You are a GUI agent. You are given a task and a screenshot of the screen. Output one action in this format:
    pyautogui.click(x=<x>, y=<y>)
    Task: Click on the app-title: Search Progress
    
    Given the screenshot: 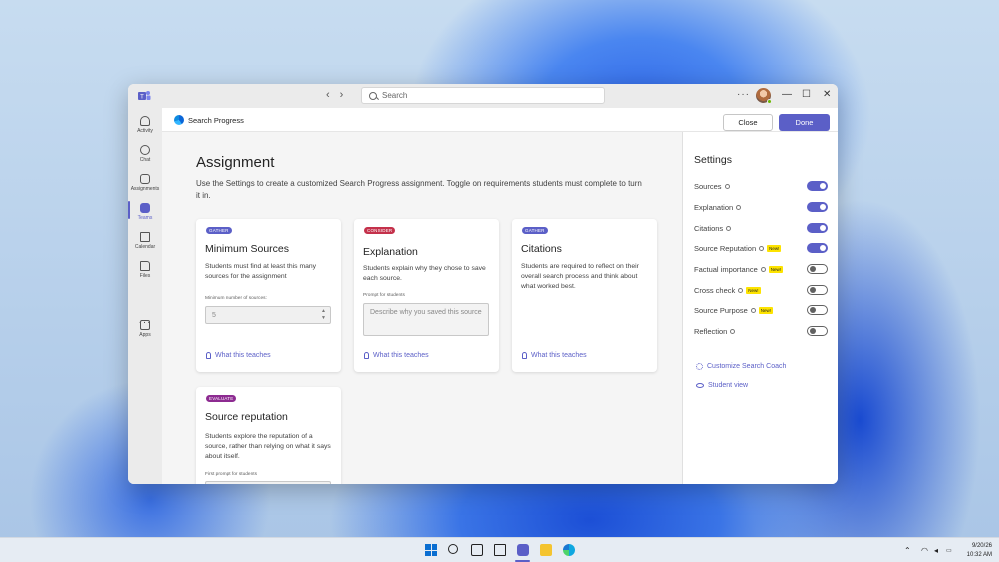 What is the action you would take?
    pyautogui.click(x=216, y=120)
    